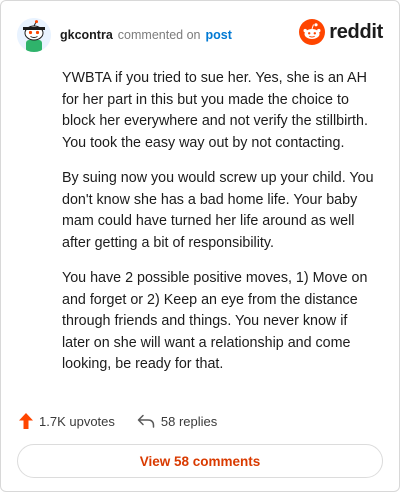  Describe the element at coordinates (146, 421) in the screenshot. I see `reply-arrow-icon` at that location.